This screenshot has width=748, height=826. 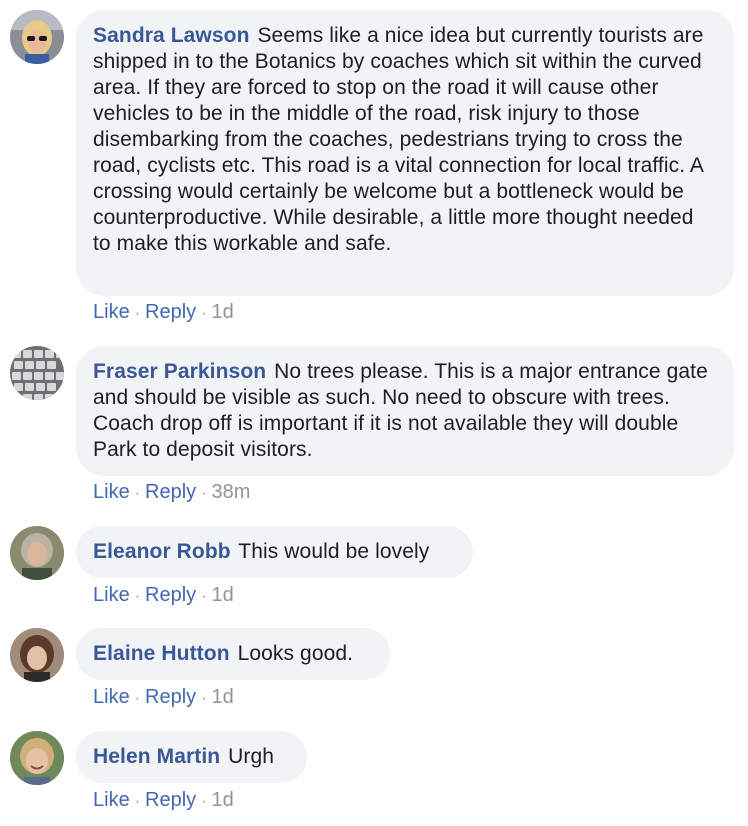 I want to click on comment-author: Fraser Parkinson, so click(x=179, y=371).